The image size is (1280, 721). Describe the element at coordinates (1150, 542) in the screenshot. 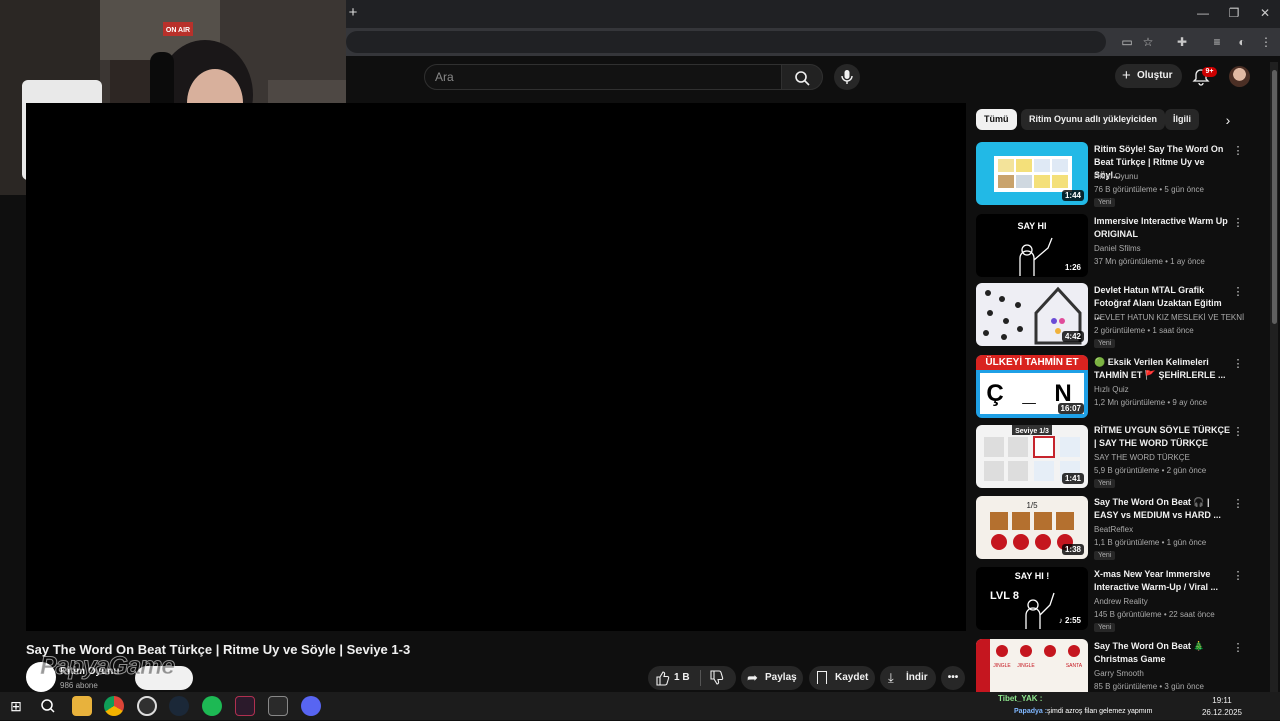

I see `suggestion-meta: 1,1 B görüntüleme • 1 gün önce` at that location.